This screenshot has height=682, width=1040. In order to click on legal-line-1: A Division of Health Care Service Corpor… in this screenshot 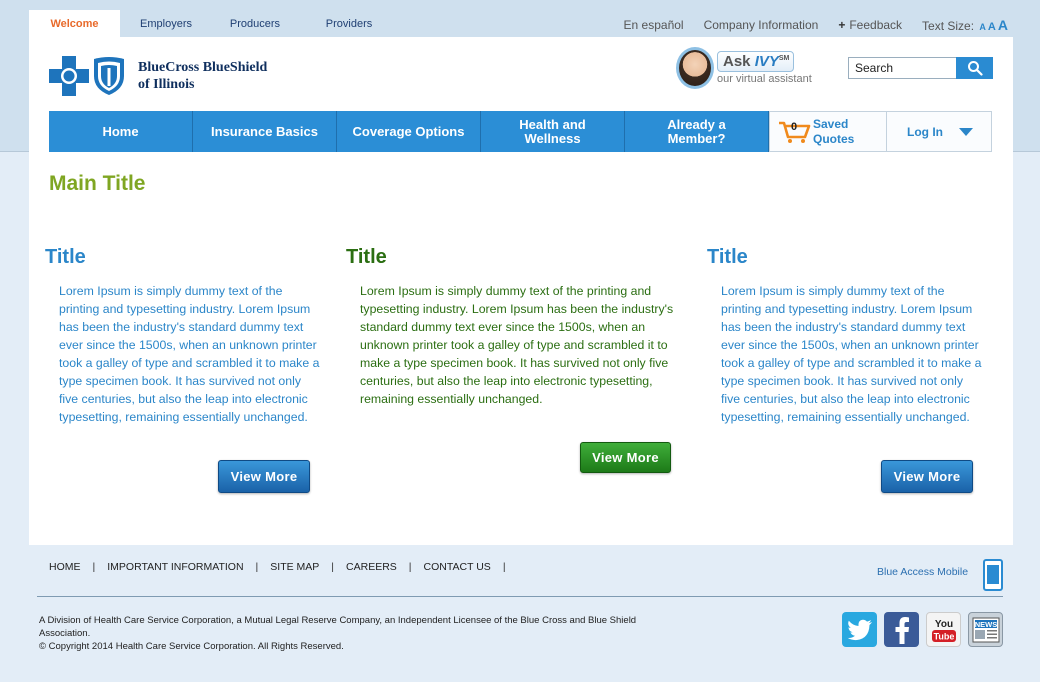, I will do `click(338, 627)`.